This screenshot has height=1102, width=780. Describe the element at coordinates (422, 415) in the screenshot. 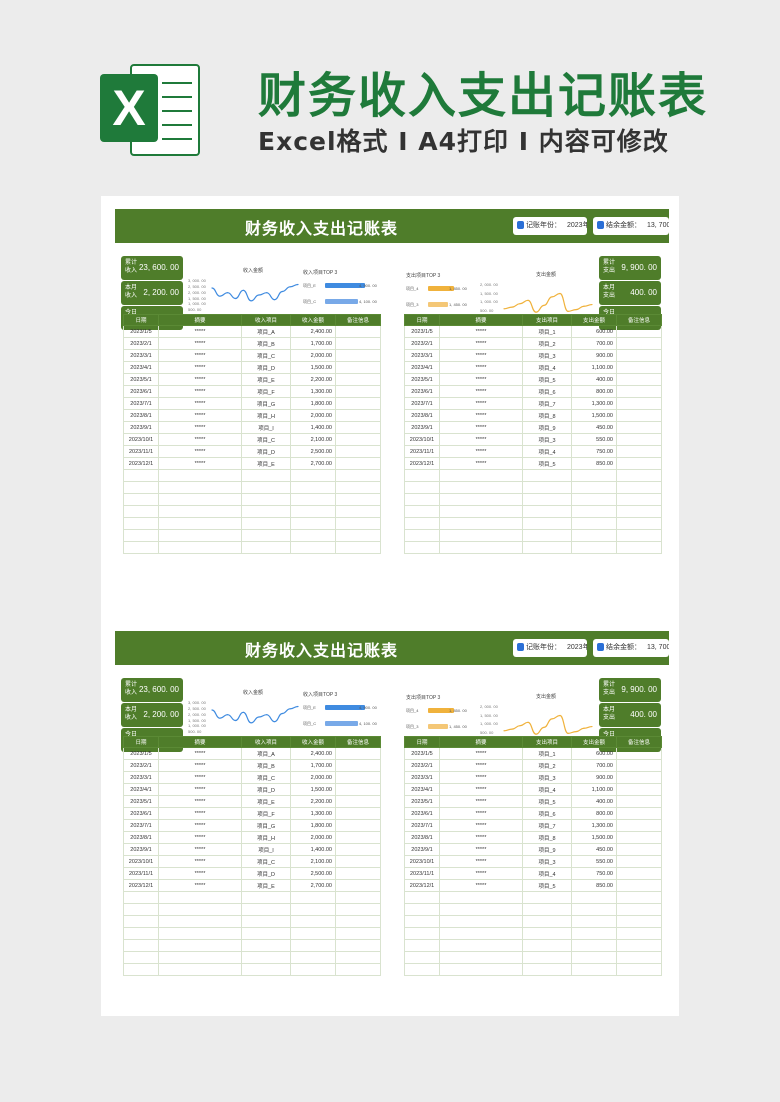

I see `table-cell: 2023/8/1` at that location.